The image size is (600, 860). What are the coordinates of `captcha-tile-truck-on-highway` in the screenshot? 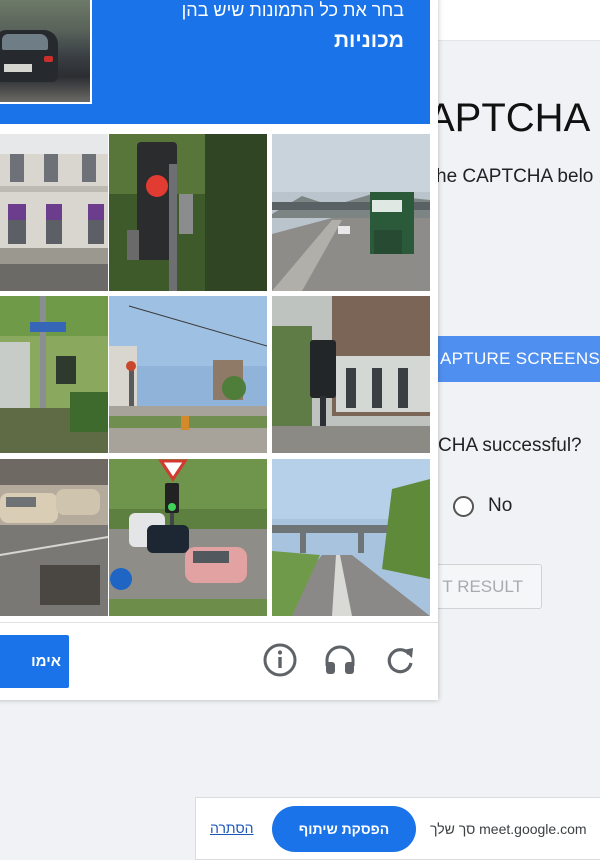 It's located at (351, 212).